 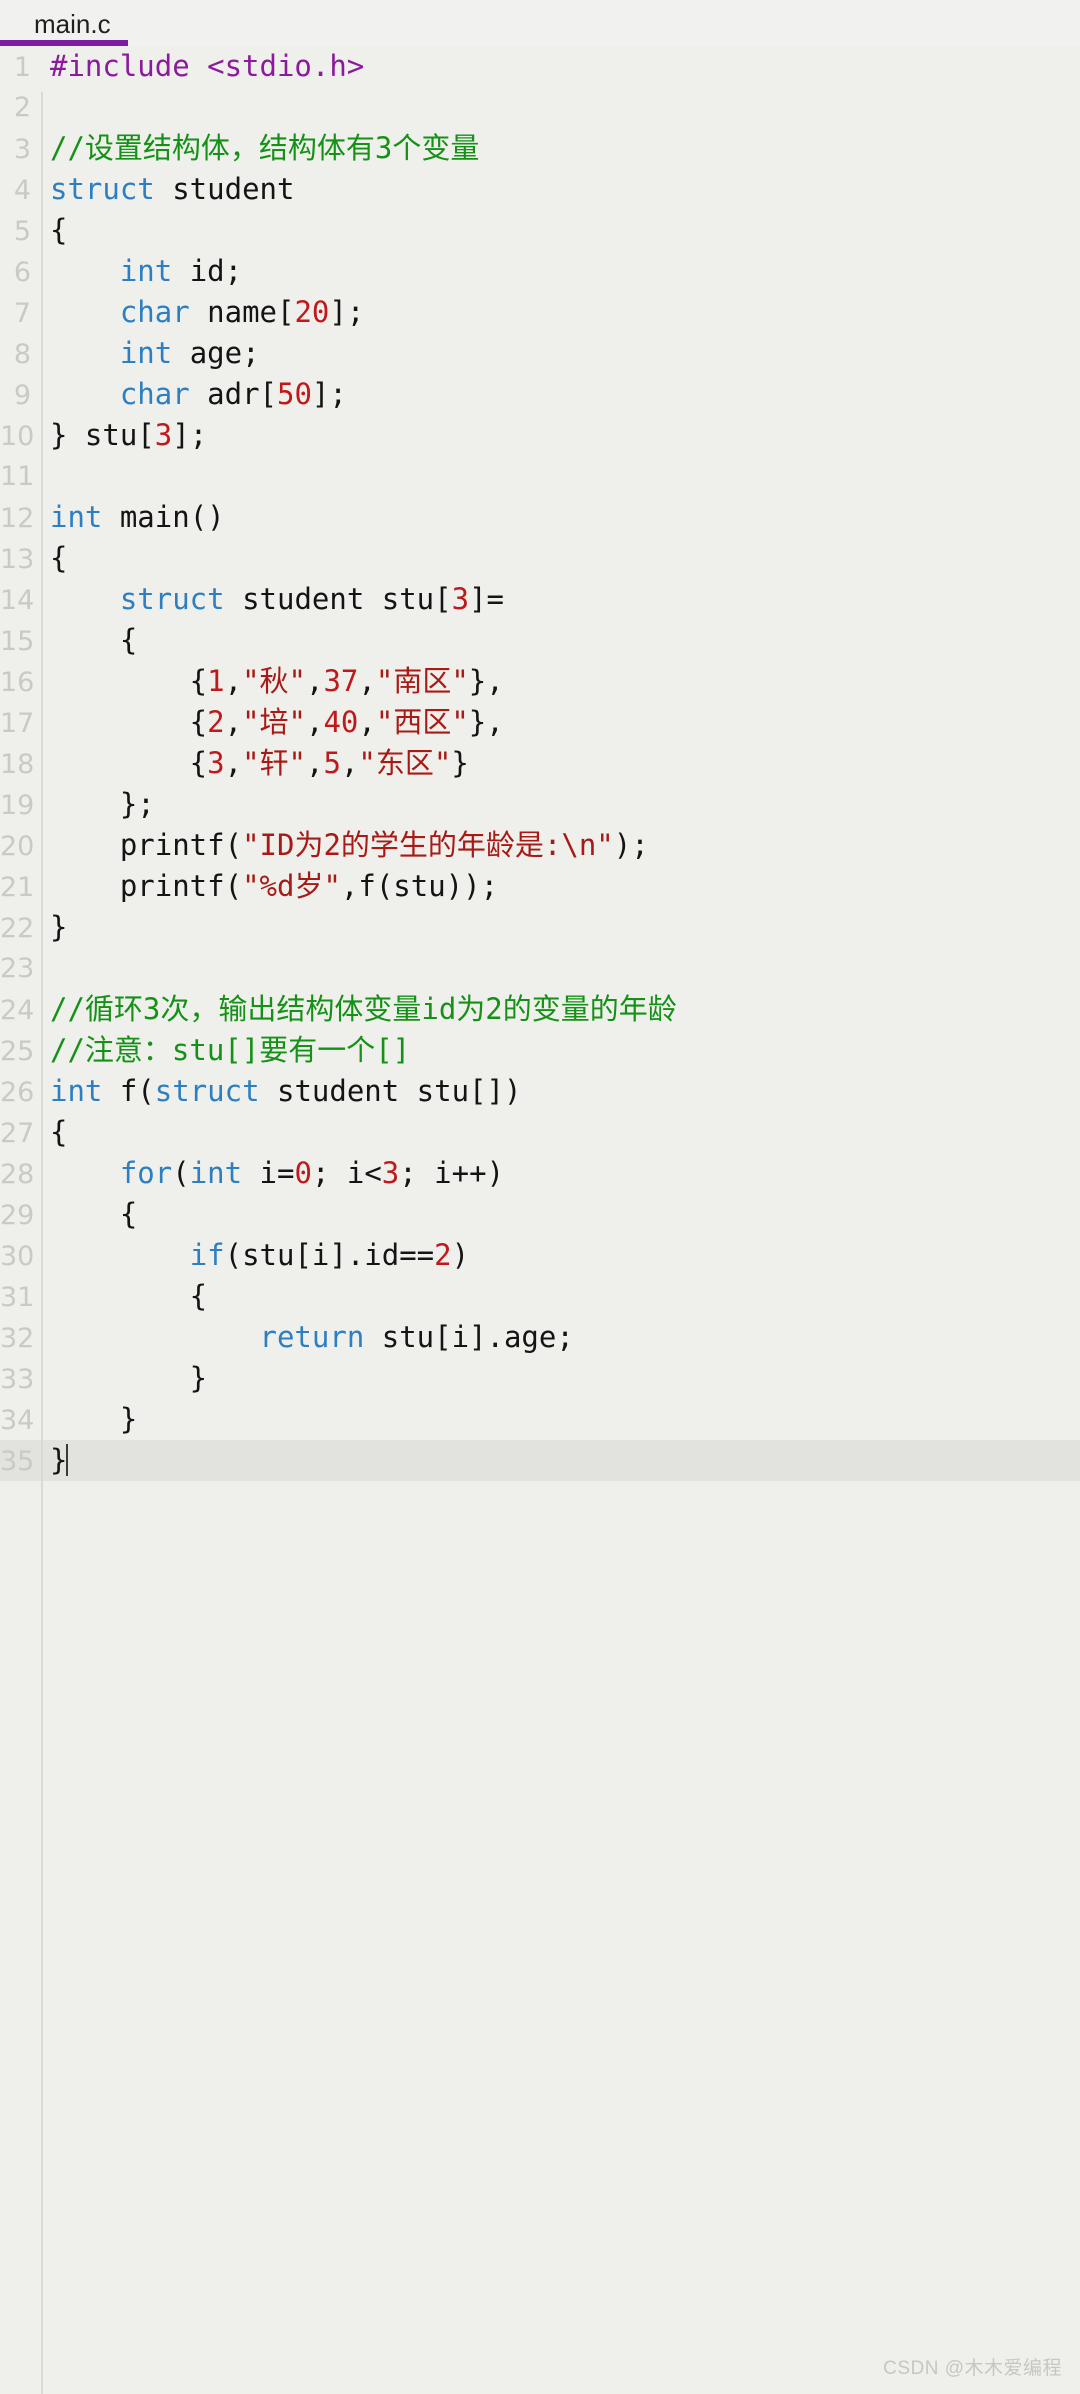 I want to click on code-line: 13 {, so click(x=540, y=558).